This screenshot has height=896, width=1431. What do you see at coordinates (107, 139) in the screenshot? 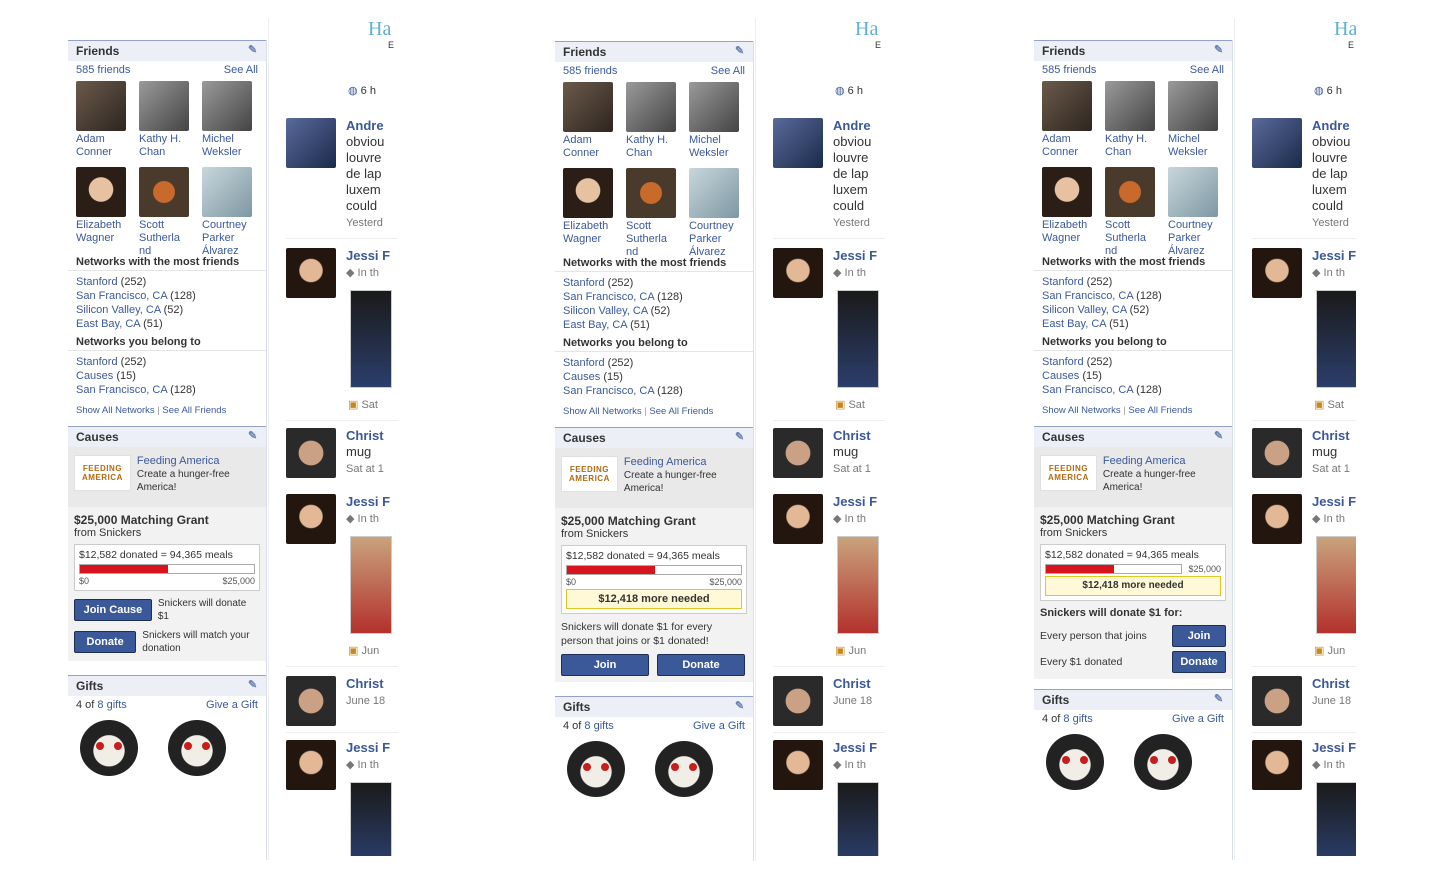
I see `friend-name: Adam` at bounding box center [107, 139].